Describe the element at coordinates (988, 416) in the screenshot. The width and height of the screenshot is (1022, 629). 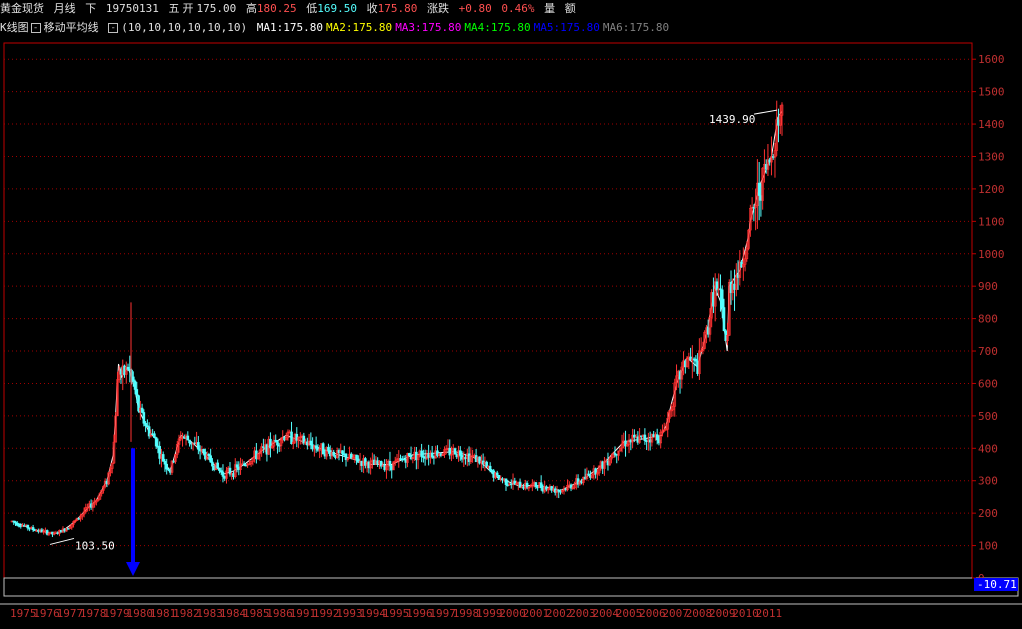
I see `y-tick-label: 500` at that location.